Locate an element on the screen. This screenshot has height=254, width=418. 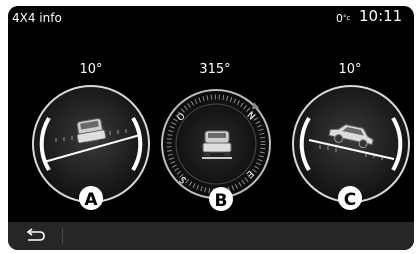
marker-c-label: C is located at coordinates (350, 200).